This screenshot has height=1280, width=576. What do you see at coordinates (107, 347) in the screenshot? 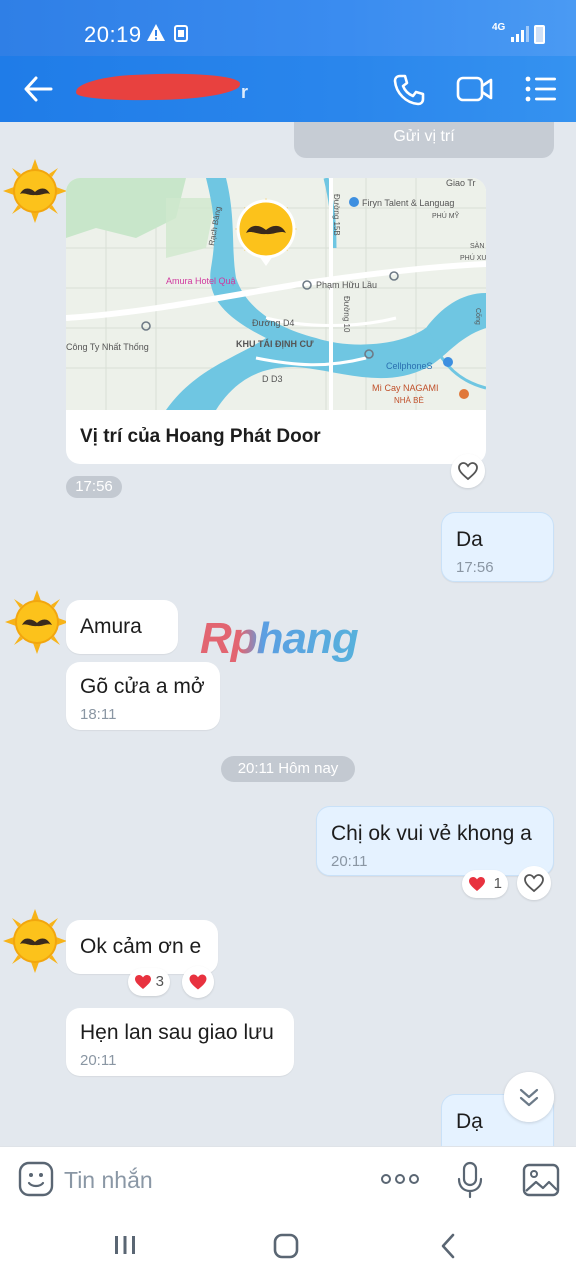
I see `map-label-cong-ty: Công Ty Nhất Thống` at bounding box center [107, 347].